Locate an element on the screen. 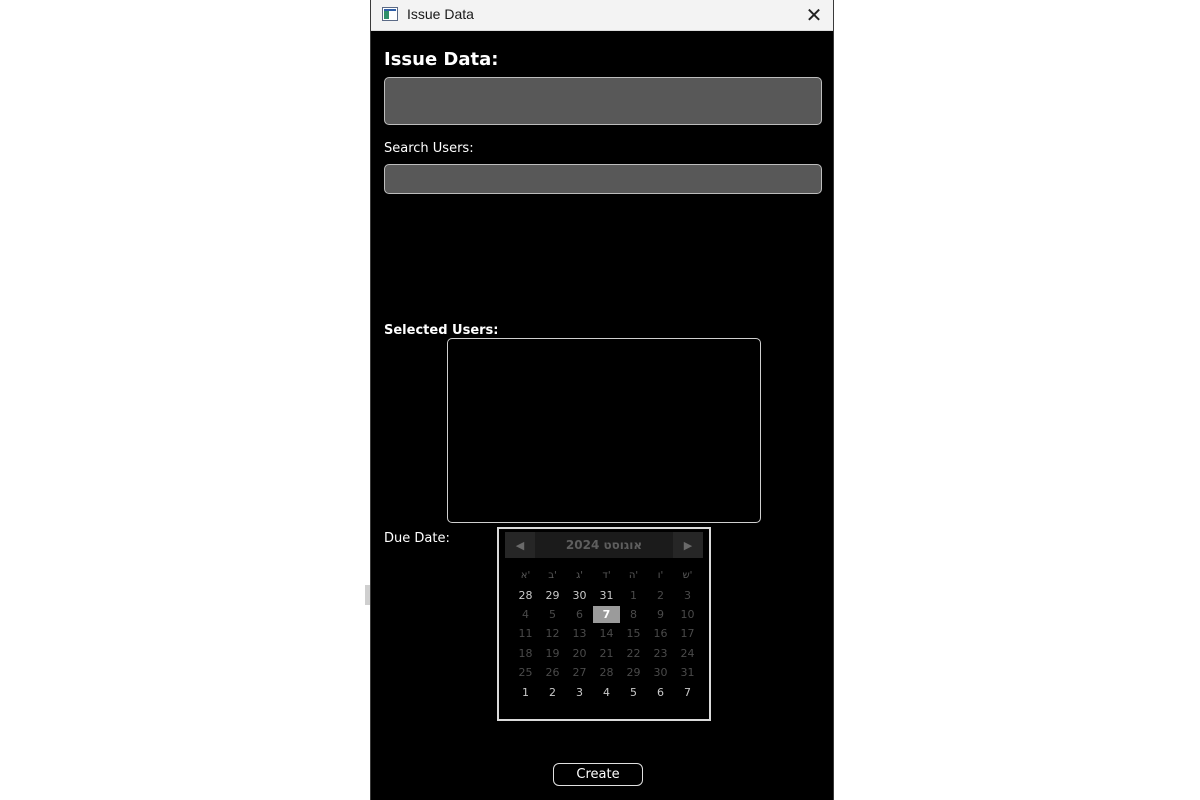 The image size is (1200, 800). calendar-weekday: ה' is located at coordinates (633, 576).